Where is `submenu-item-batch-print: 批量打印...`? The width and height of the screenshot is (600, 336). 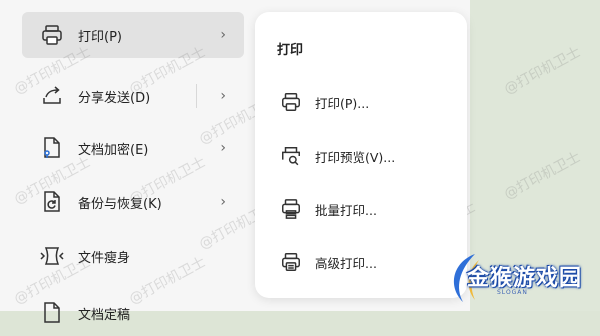 submenu-item-batch-print: 批量打印... is located at coordinates (362, 209).